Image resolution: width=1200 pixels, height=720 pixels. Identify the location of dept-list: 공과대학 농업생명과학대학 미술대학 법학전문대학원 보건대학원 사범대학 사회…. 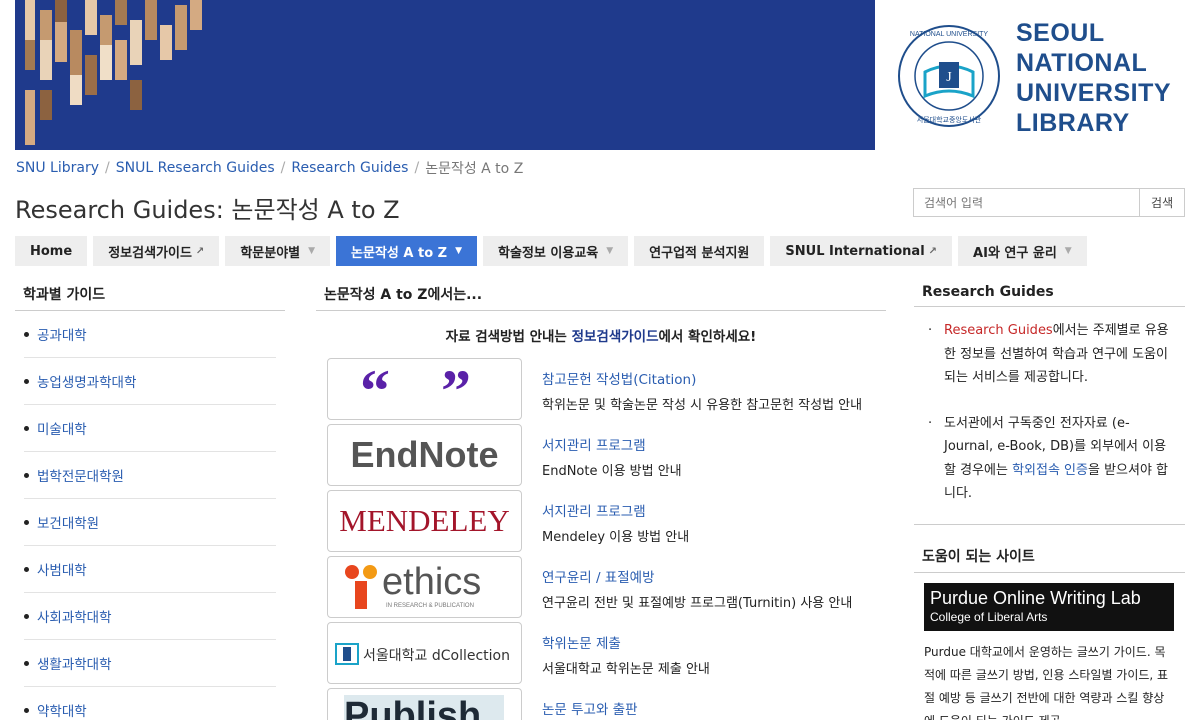
(150, 515).